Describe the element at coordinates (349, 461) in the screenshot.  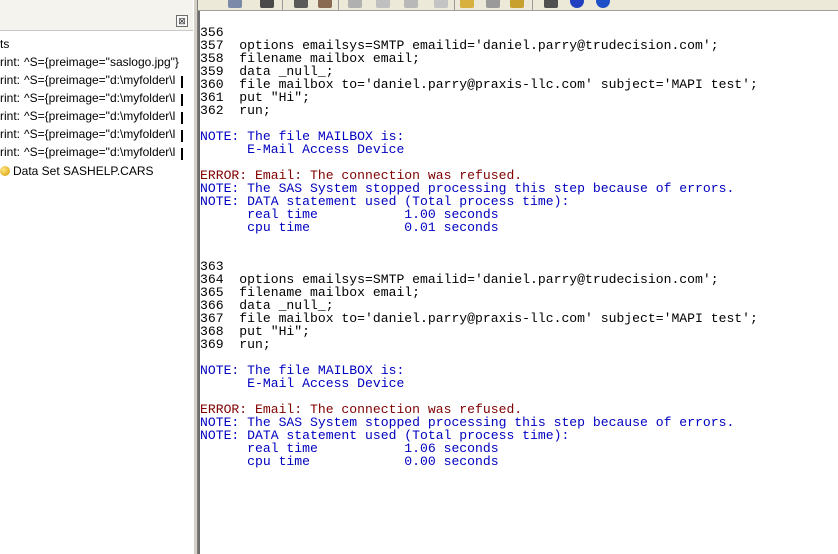
I see `log-line: cpu time 0.00 seconds` at that location.